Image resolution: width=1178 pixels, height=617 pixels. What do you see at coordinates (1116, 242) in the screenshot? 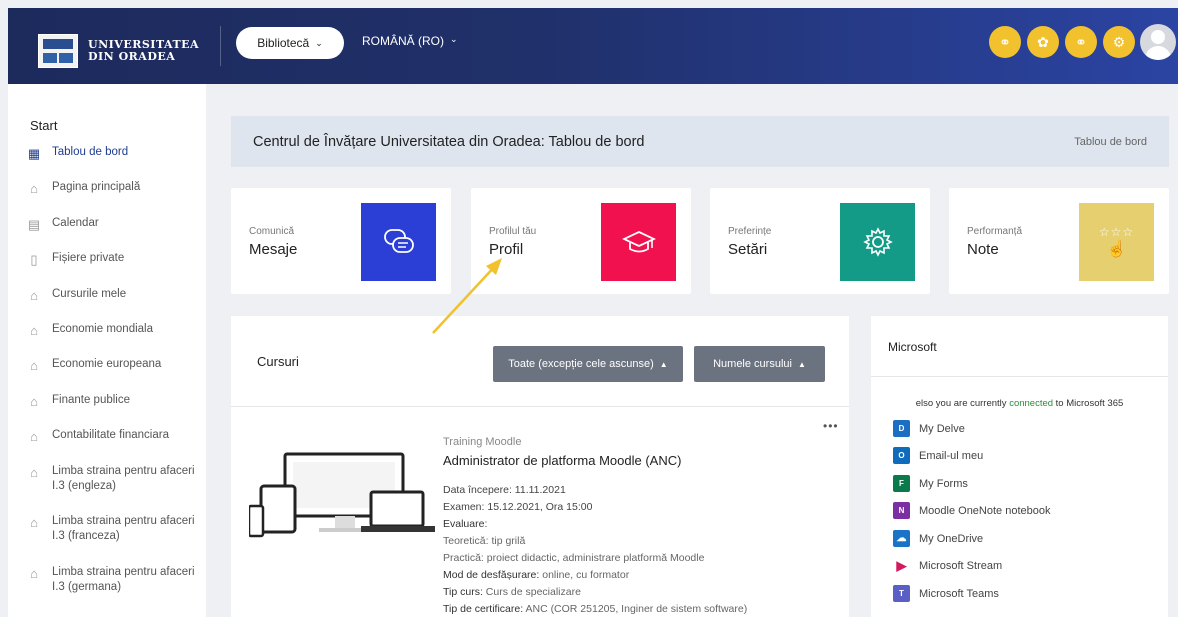
I see `rating-hand-icon: ☆☆☆ ☝` at bounding box center [1116, 242].